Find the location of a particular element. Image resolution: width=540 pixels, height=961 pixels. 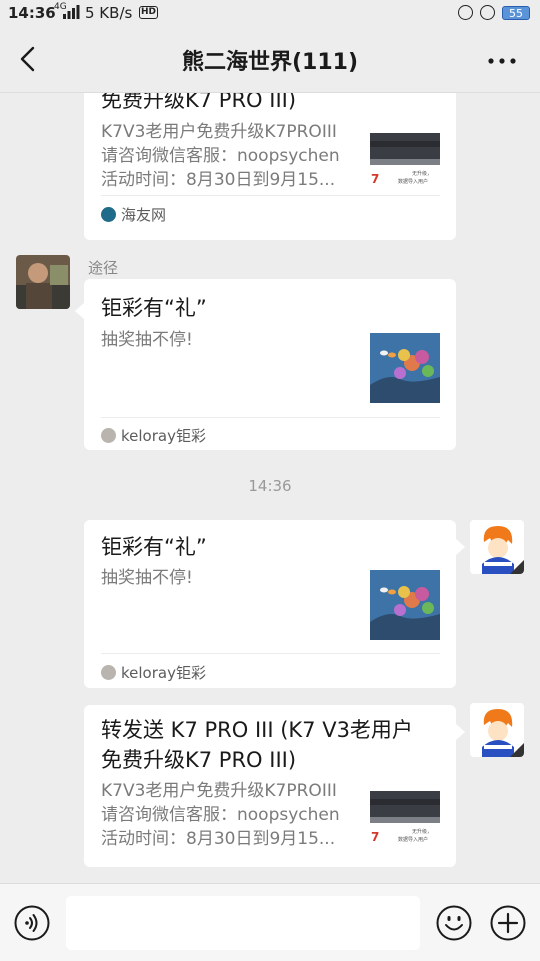

hd-badge: HD is located at coordinates (149, 12).